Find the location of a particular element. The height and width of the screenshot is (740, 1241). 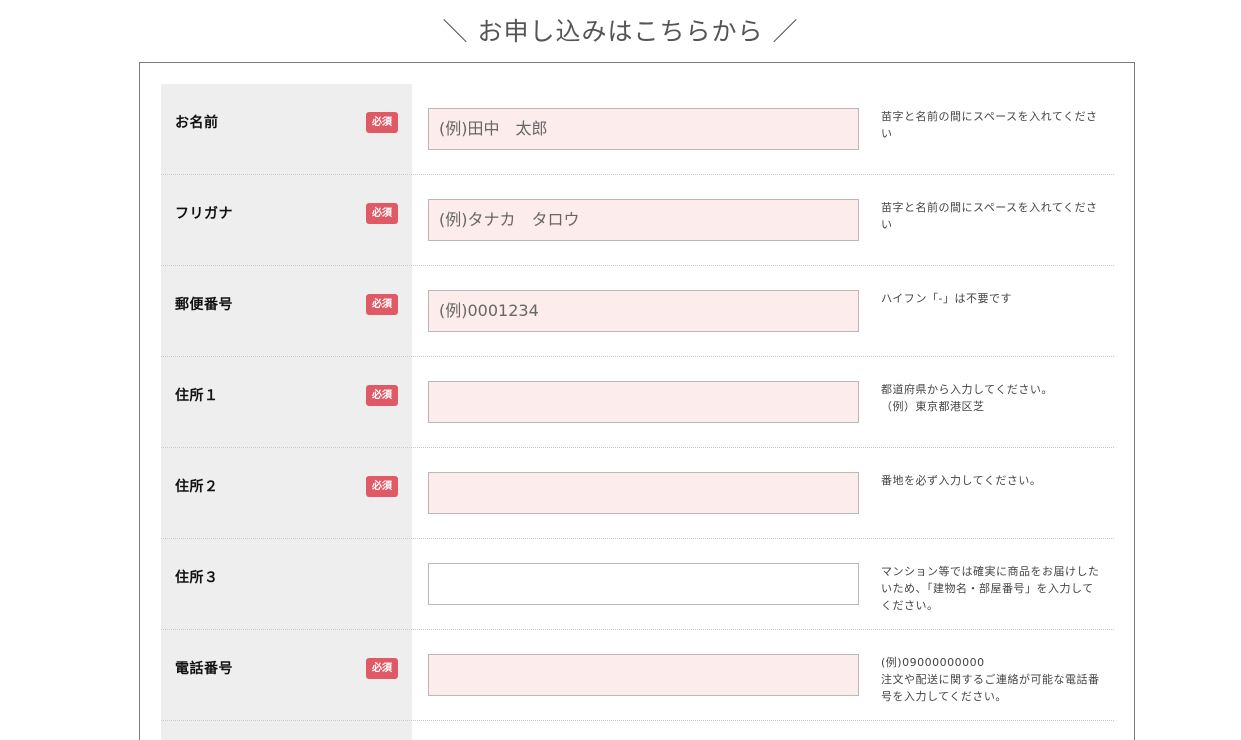

name-input: (例)田中 太郎 is located at coordinates (643, 129).